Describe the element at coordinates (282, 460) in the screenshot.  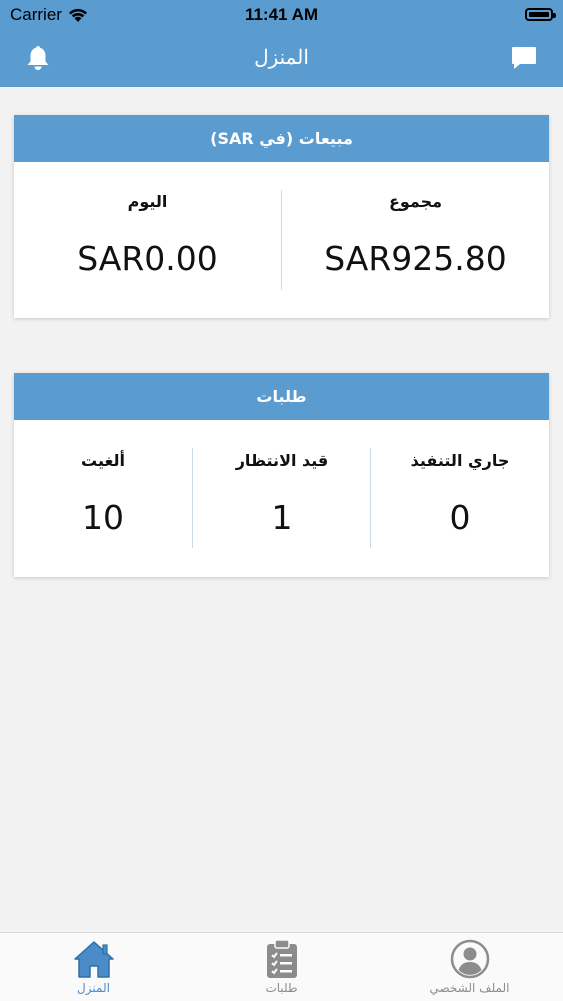
I see `pending-label: قيد الانتظار` at that location.